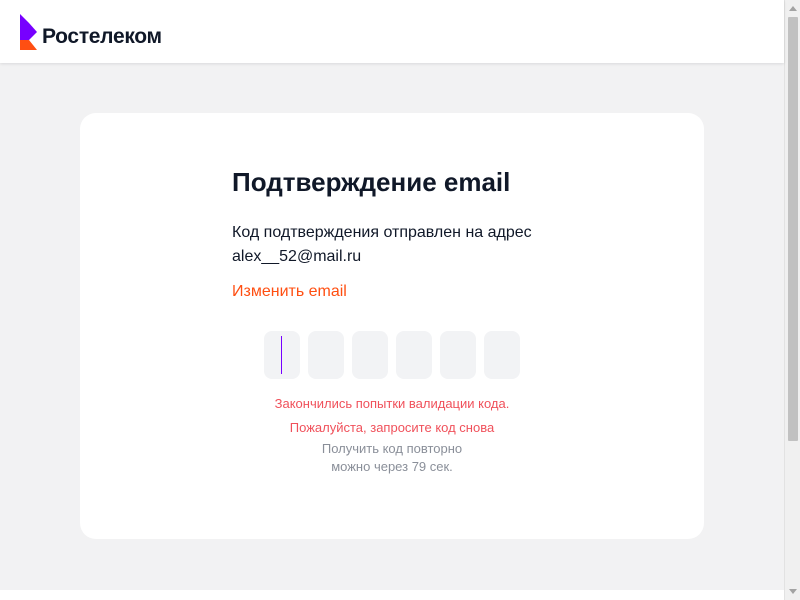 The image size is (800, 600). I want to click on page-header: Ростелеком, so click(392, 31).